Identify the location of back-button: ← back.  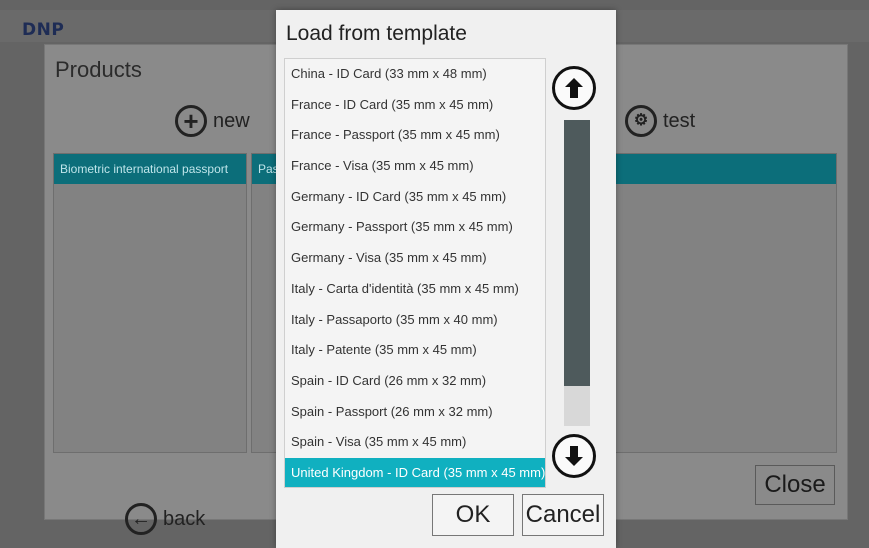
(165, 519).